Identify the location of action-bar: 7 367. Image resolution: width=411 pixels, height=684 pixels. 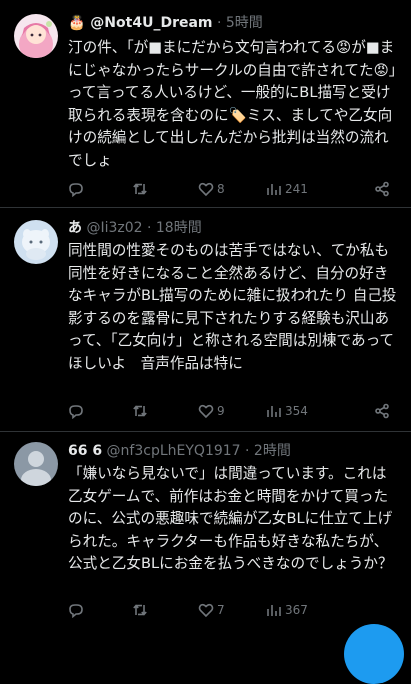
(233, 610).